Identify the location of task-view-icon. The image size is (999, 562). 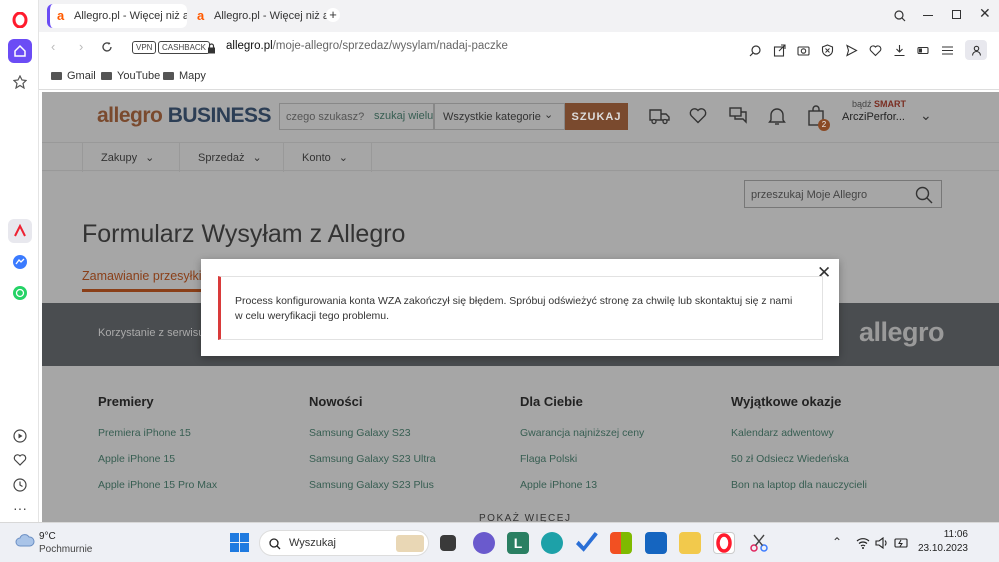
(448, 543).